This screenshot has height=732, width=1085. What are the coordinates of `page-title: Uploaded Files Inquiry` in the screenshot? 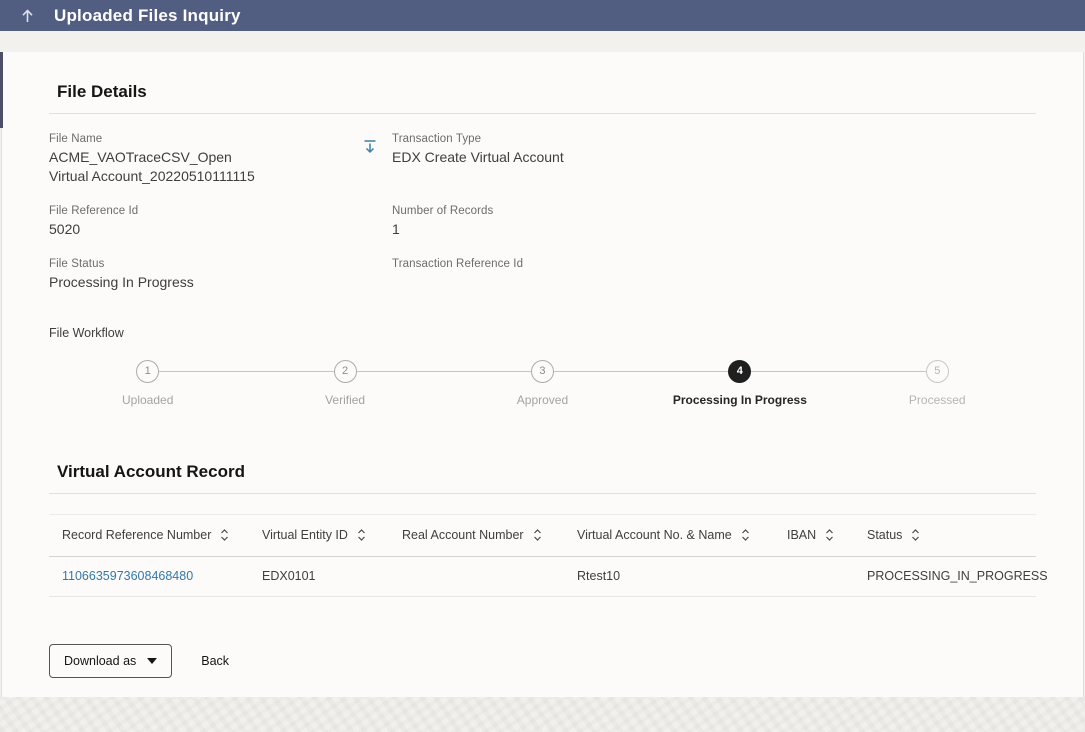 It's located at (147, 15).